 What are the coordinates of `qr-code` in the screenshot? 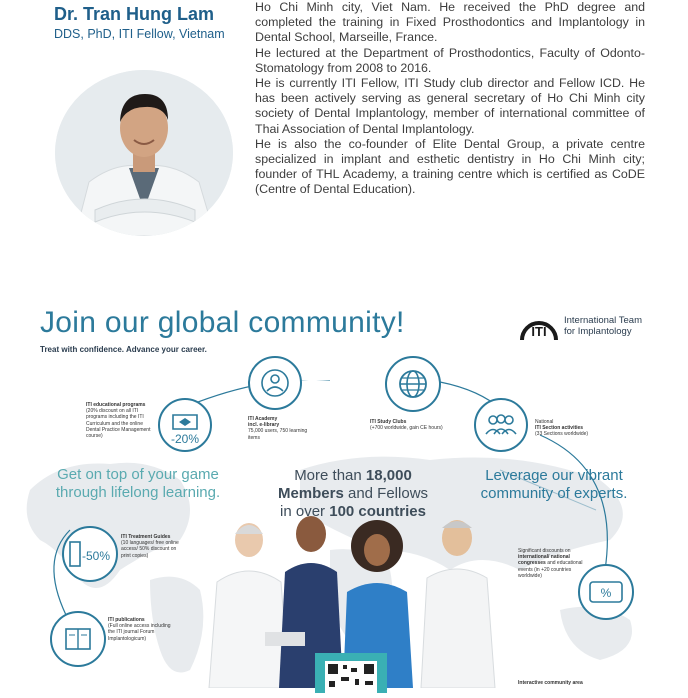 It's located at (351, 673).